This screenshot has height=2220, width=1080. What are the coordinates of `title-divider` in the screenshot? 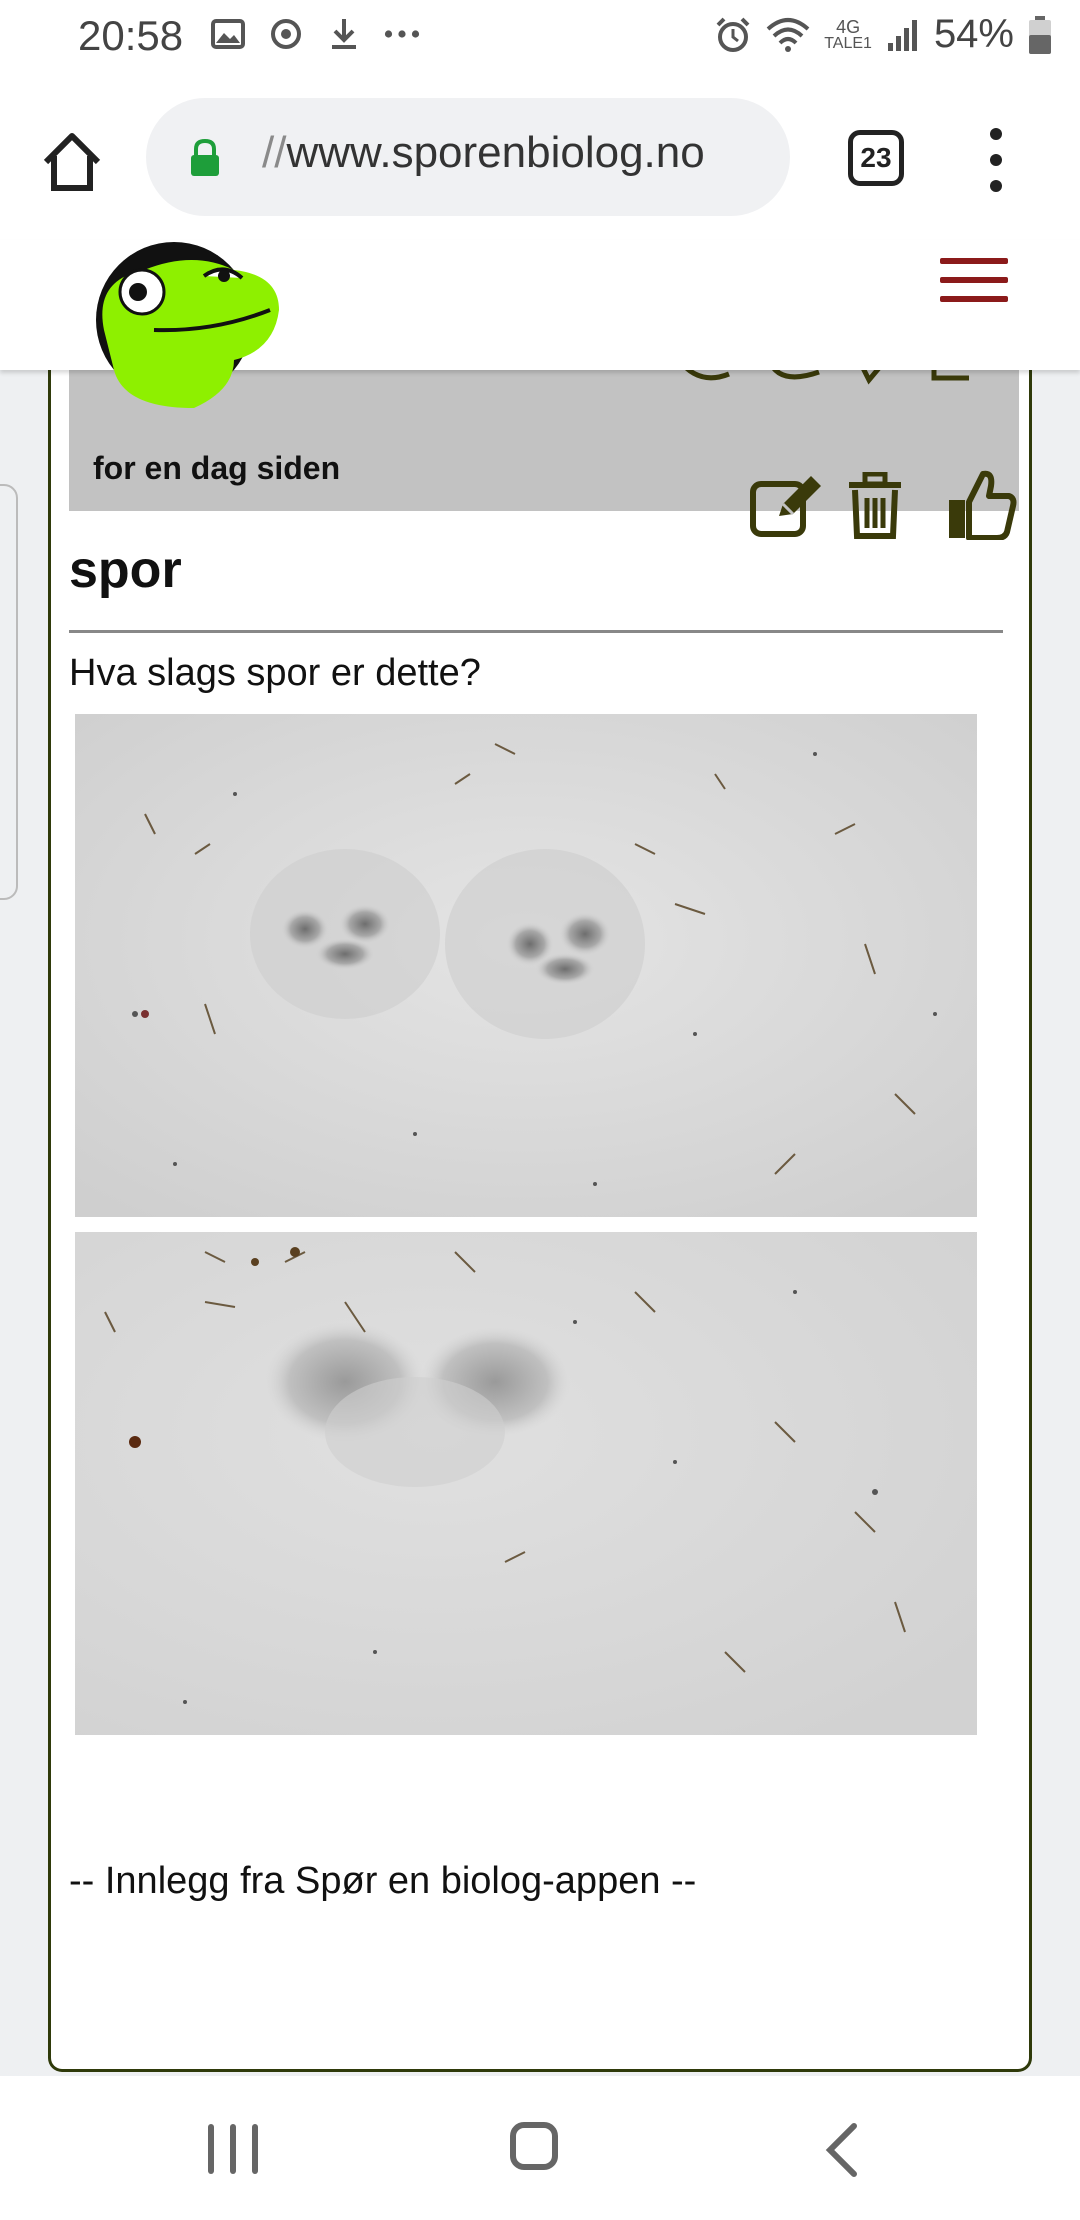 It's located at (536, 631).